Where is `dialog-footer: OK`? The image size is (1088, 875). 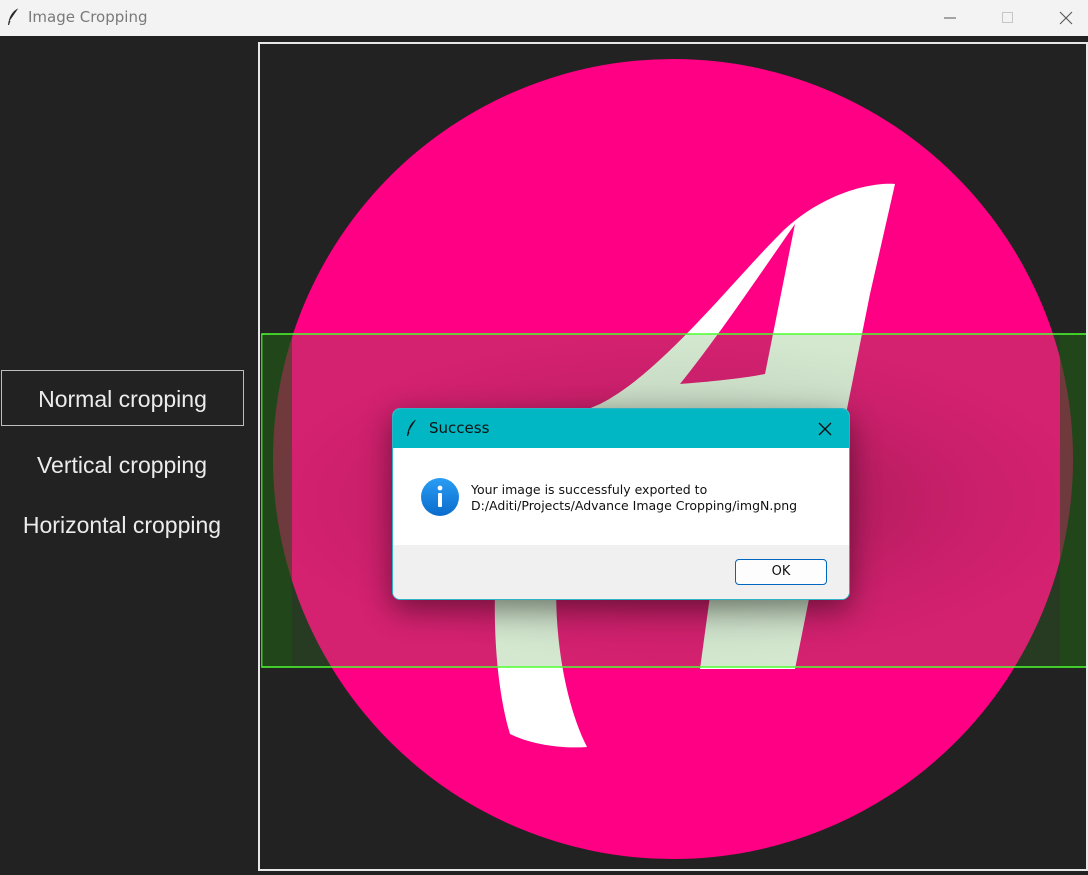 dialog-footer: OK is located at coordinates (621, 572).